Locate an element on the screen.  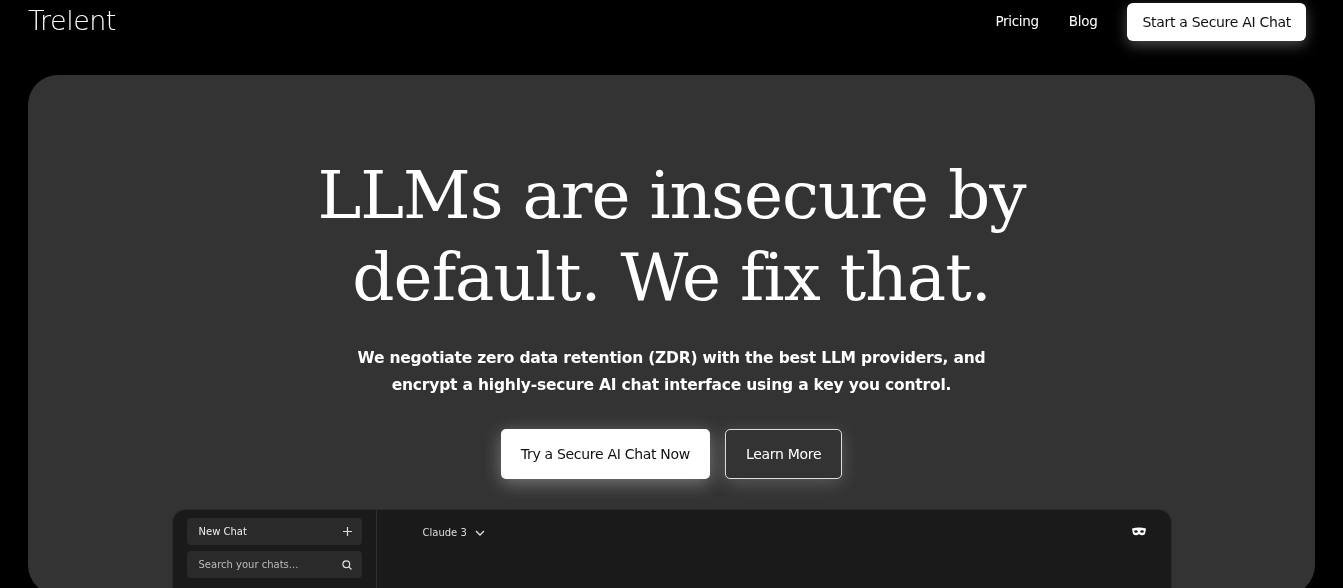
chevron-down-icon is located at coordinates (479, 532).